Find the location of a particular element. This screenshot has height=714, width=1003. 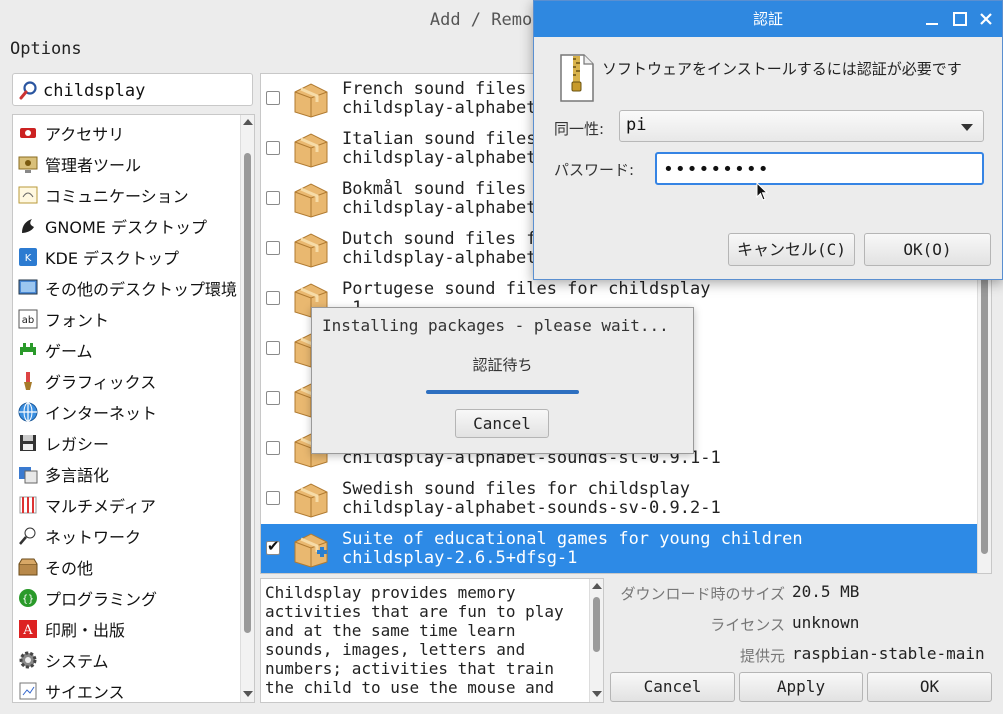

progress-bar is located at coordinates (502, 392).